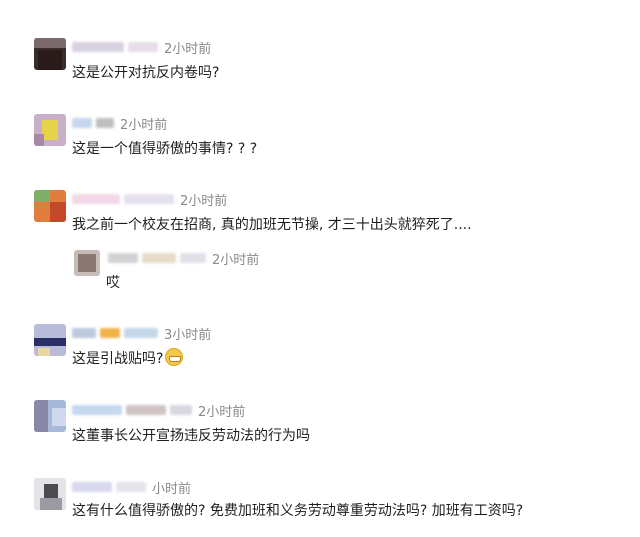 The image size is (640, 537). I want to click on reply-text: 哎, so click(113, 283).